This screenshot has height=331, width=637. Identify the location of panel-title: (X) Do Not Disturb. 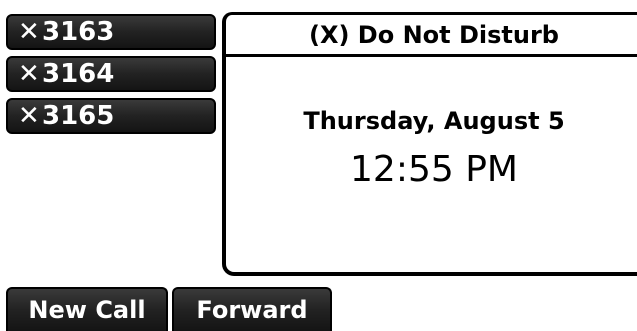
(431, 36).